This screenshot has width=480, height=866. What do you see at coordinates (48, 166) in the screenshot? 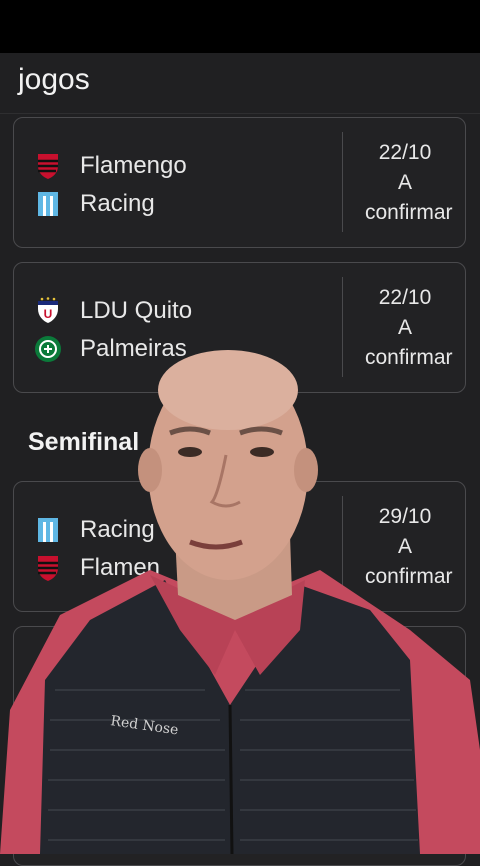
I see `flamengo-crest-icon` at bounding box center [48, 166].